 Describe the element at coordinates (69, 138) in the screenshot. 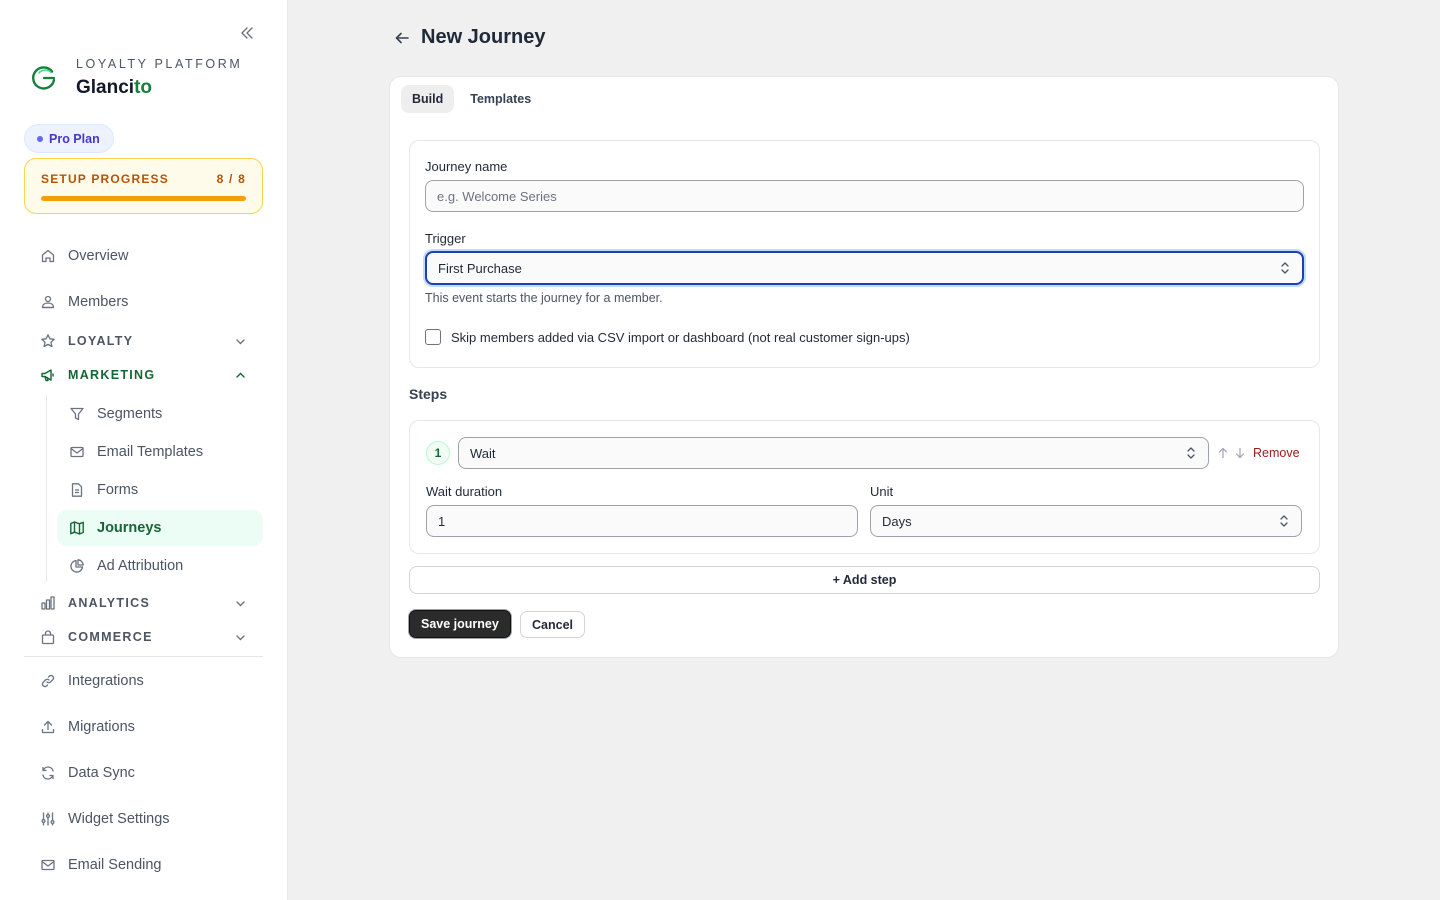

I see `plan-badge: Pro Plan` at that location.